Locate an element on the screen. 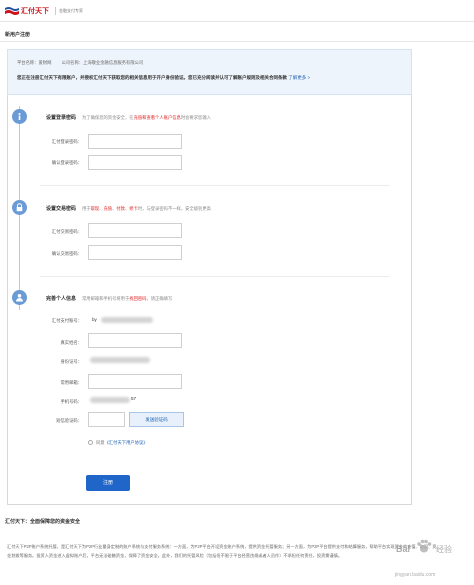 The height and width of the screenshot is (585, 474). login-password-confirm-label: 确认登录密码： is located at coordinates (66, 162).